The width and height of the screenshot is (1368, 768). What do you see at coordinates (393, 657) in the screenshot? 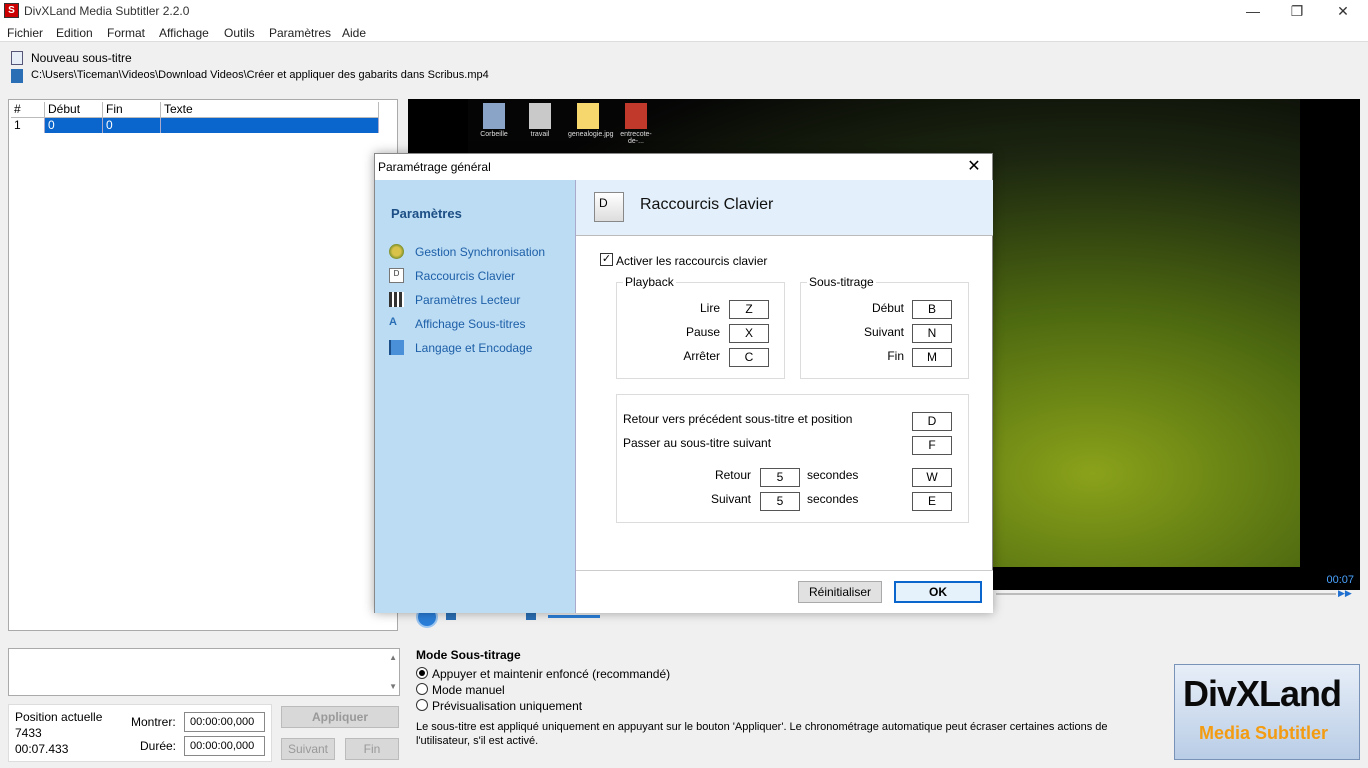
I see `scroll-up-icon: ▲` at bounding box center [393, 657].